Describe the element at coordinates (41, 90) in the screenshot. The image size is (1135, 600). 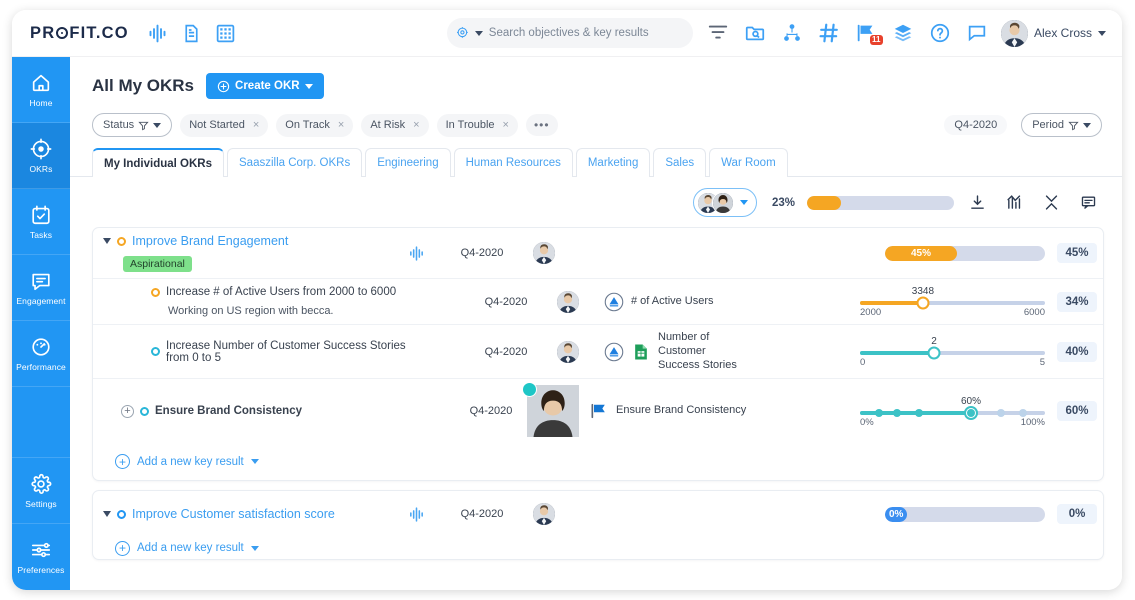
I see `sidebar-item-home: Home` at that location.